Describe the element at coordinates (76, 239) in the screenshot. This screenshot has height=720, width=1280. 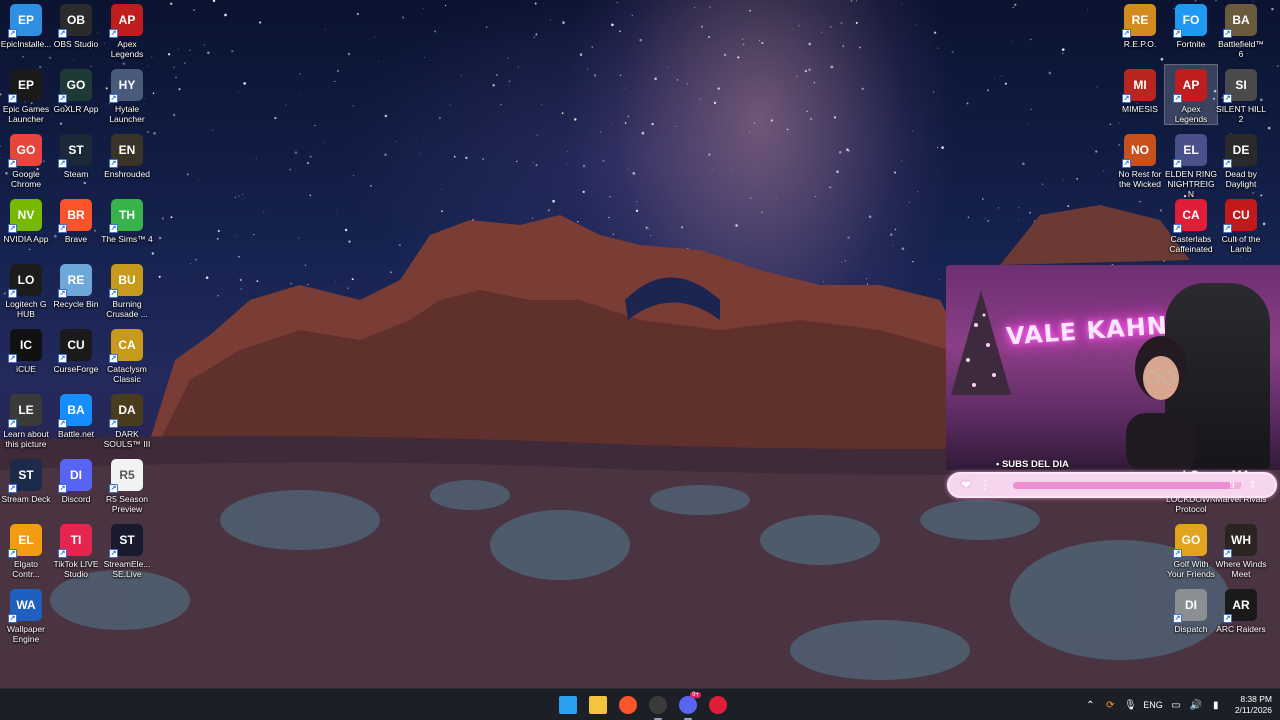
I see `desktop-icon-label: Brave` at that location.